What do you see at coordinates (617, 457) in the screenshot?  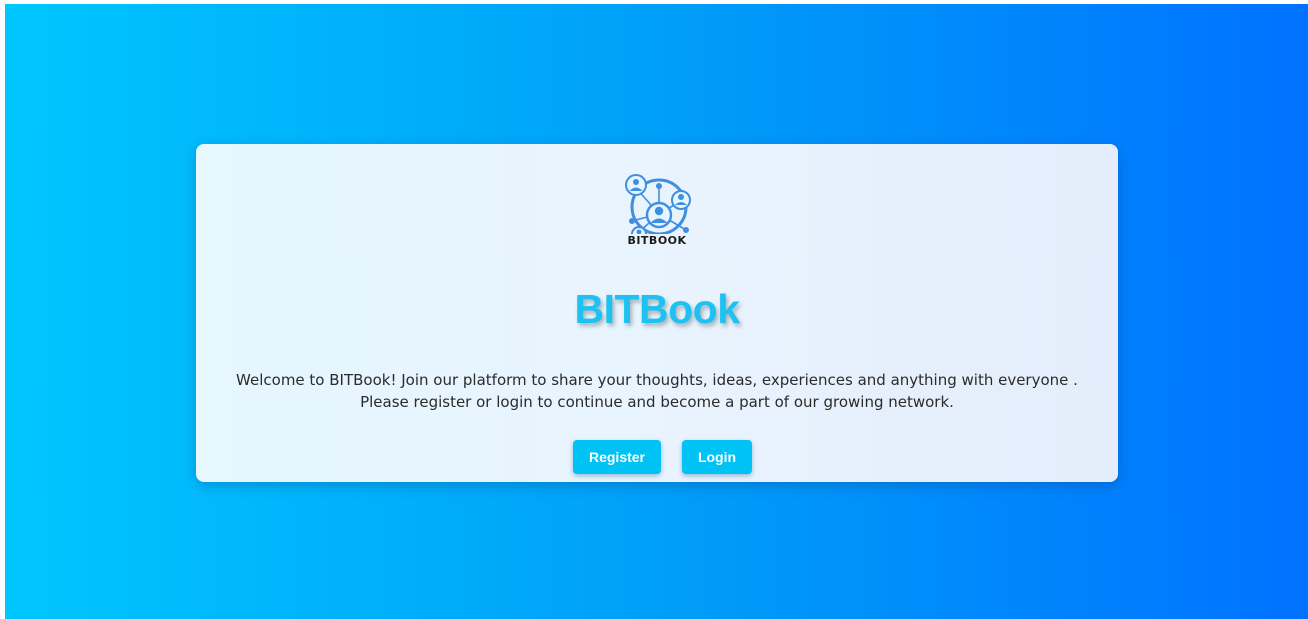 I see `register-button: Register` at bounding box center [617, 457].